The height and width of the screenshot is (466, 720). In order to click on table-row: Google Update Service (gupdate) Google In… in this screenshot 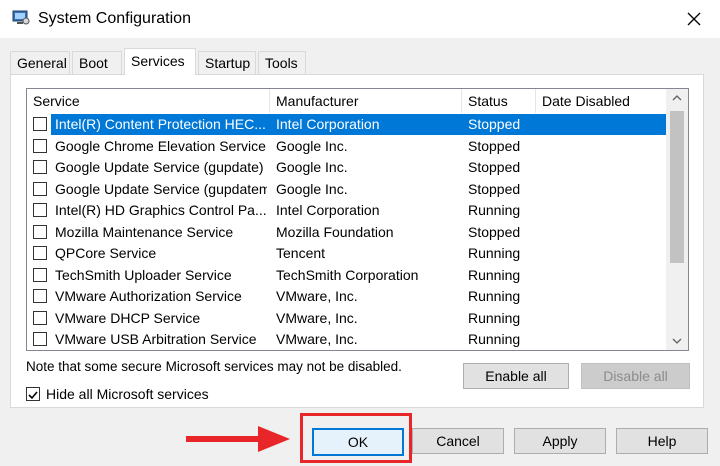, I will do `click(347, 168)`.